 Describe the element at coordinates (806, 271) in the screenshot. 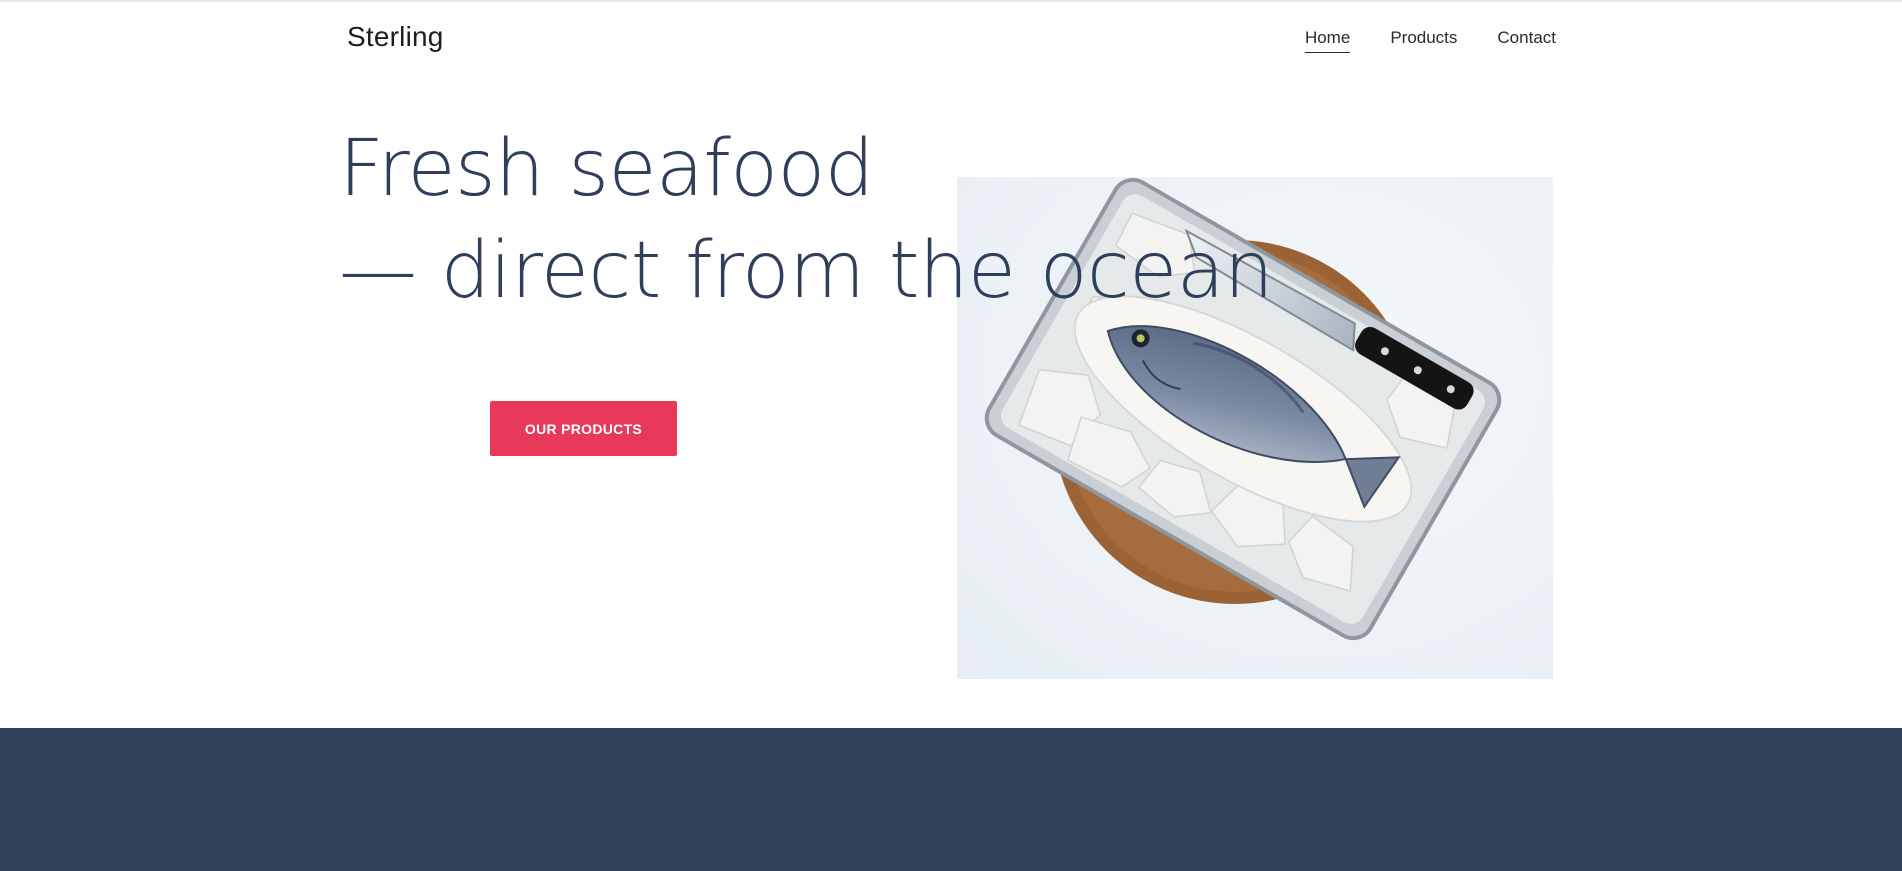

I see `hero-title-line-2: — direct from the ocean` at that location.